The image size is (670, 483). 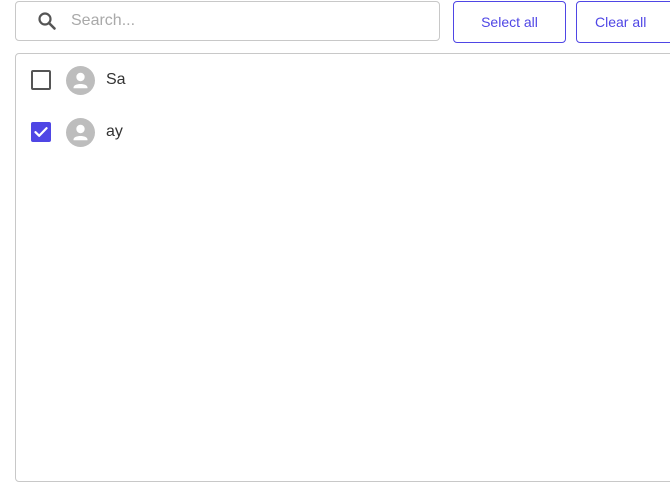 What do you see at coordinates (255, 21) in the screenshot?
I see `search-input` at bounding box center [255, 21].